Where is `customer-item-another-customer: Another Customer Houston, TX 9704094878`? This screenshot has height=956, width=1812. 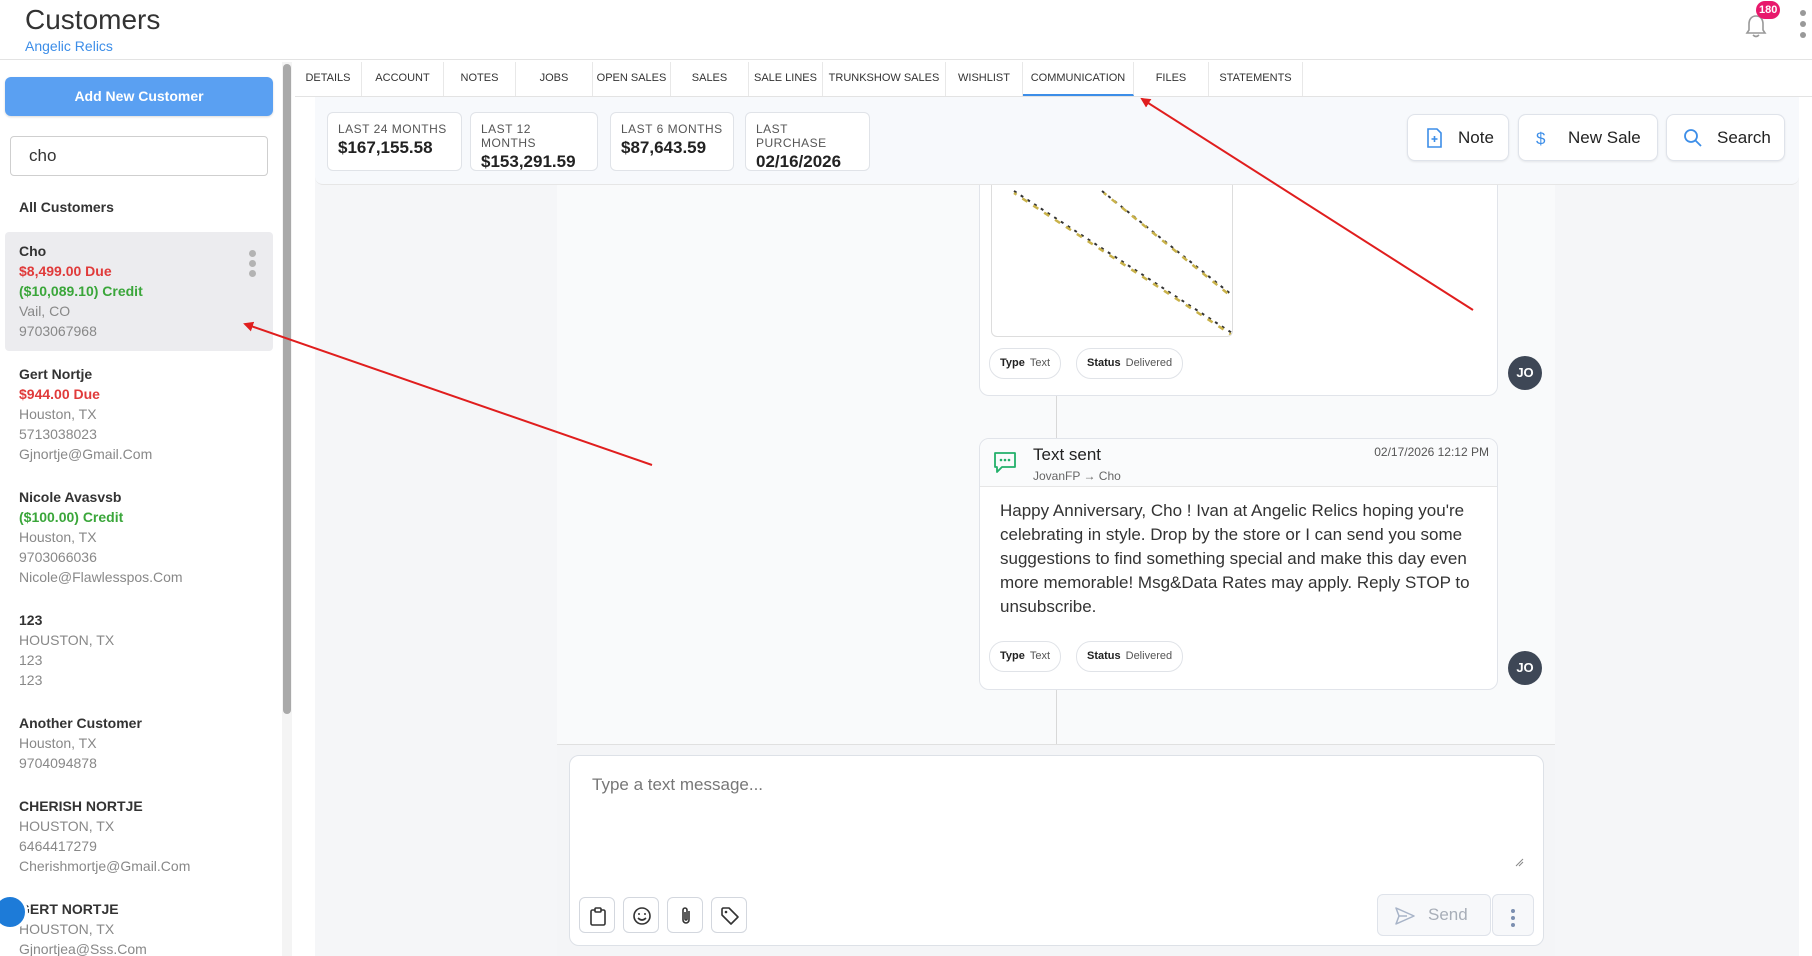
customer-item-another-customer: Another Customer Houston, TX 9704094878 is located at coordinates (139, 743).